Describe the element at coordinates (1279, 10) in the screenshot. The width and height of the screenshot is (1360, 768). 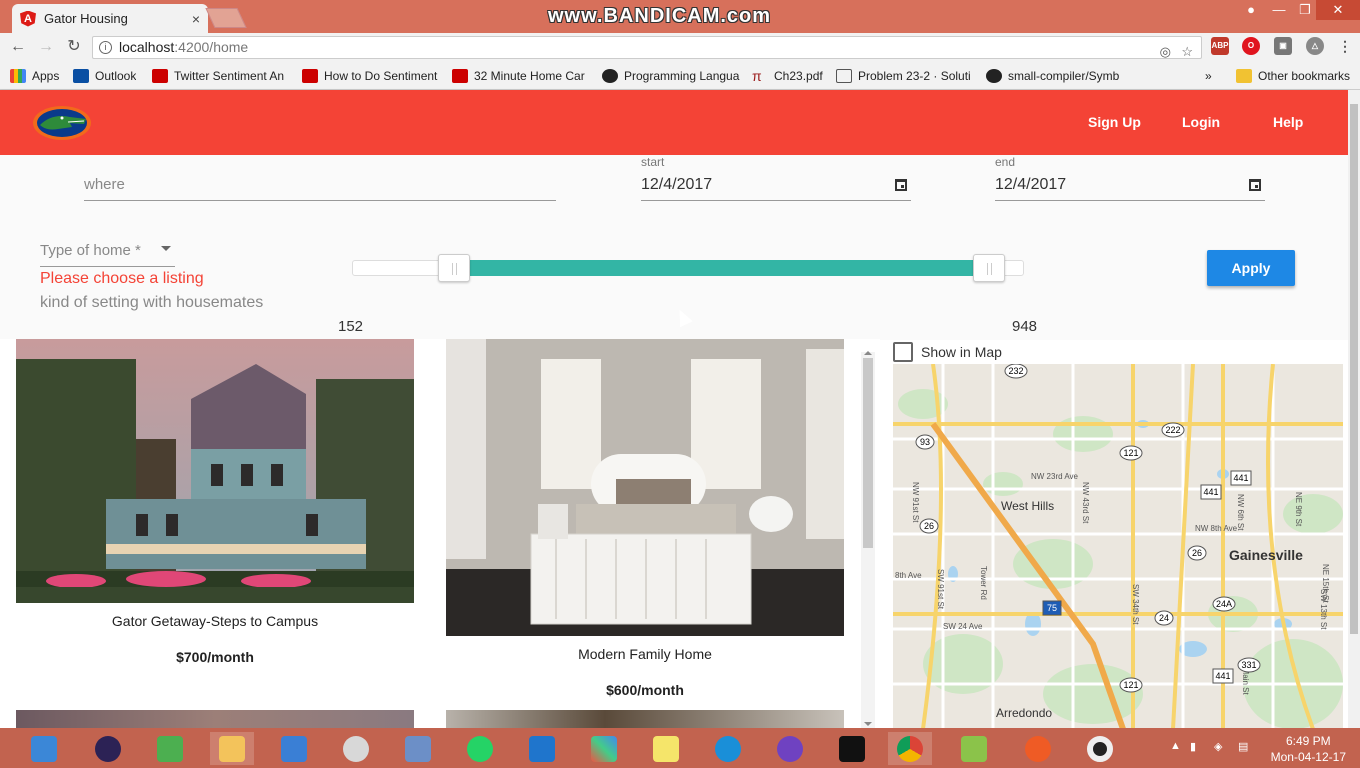
I see `minimize-icon: —` at that location.